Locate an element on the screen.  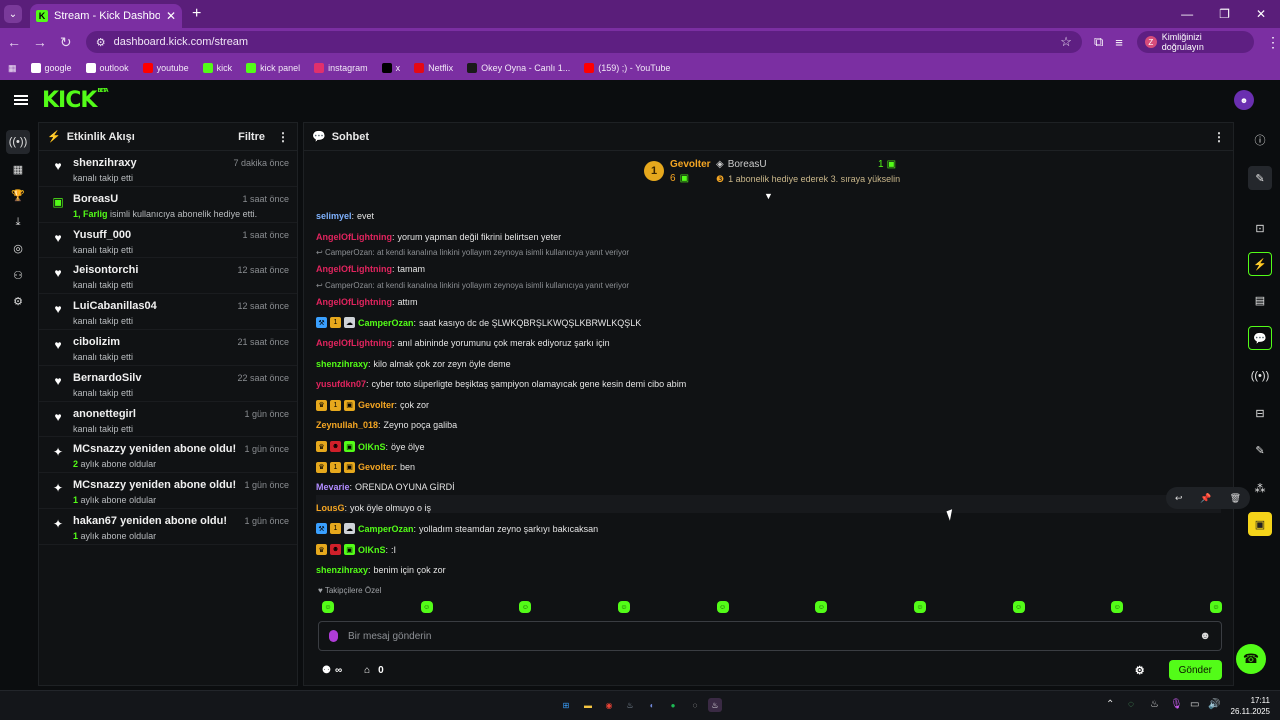
bookmark-6: x is located at coordinates (390, 68).